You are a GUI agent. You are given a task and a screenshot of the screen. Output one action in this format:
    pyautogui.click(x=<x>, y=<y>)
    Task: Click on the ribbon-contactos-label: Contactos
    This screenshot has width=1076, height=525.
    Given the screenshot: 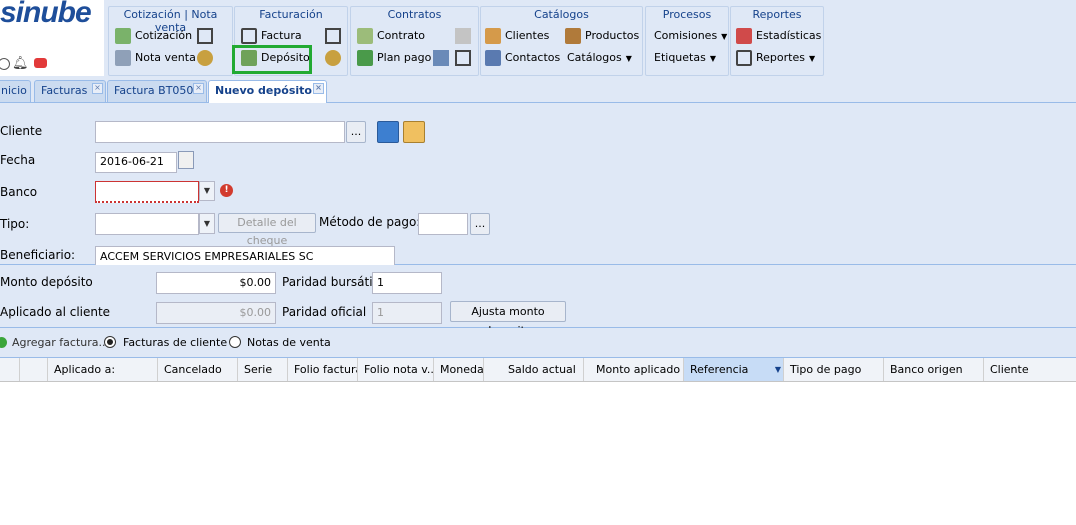 What is the action you would take?
    pyautogui.click(x=533, y=57)
    